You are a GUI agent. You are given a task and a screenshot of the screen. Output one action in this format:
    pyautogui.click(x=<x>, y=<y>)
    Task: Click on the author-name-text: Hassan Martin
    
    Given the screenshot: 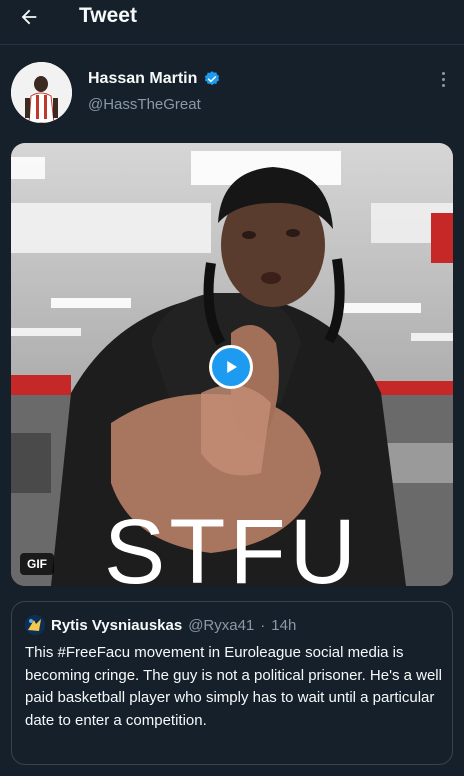 What is the action you would take?
    pyautogui.click(x=143, y=78)
    